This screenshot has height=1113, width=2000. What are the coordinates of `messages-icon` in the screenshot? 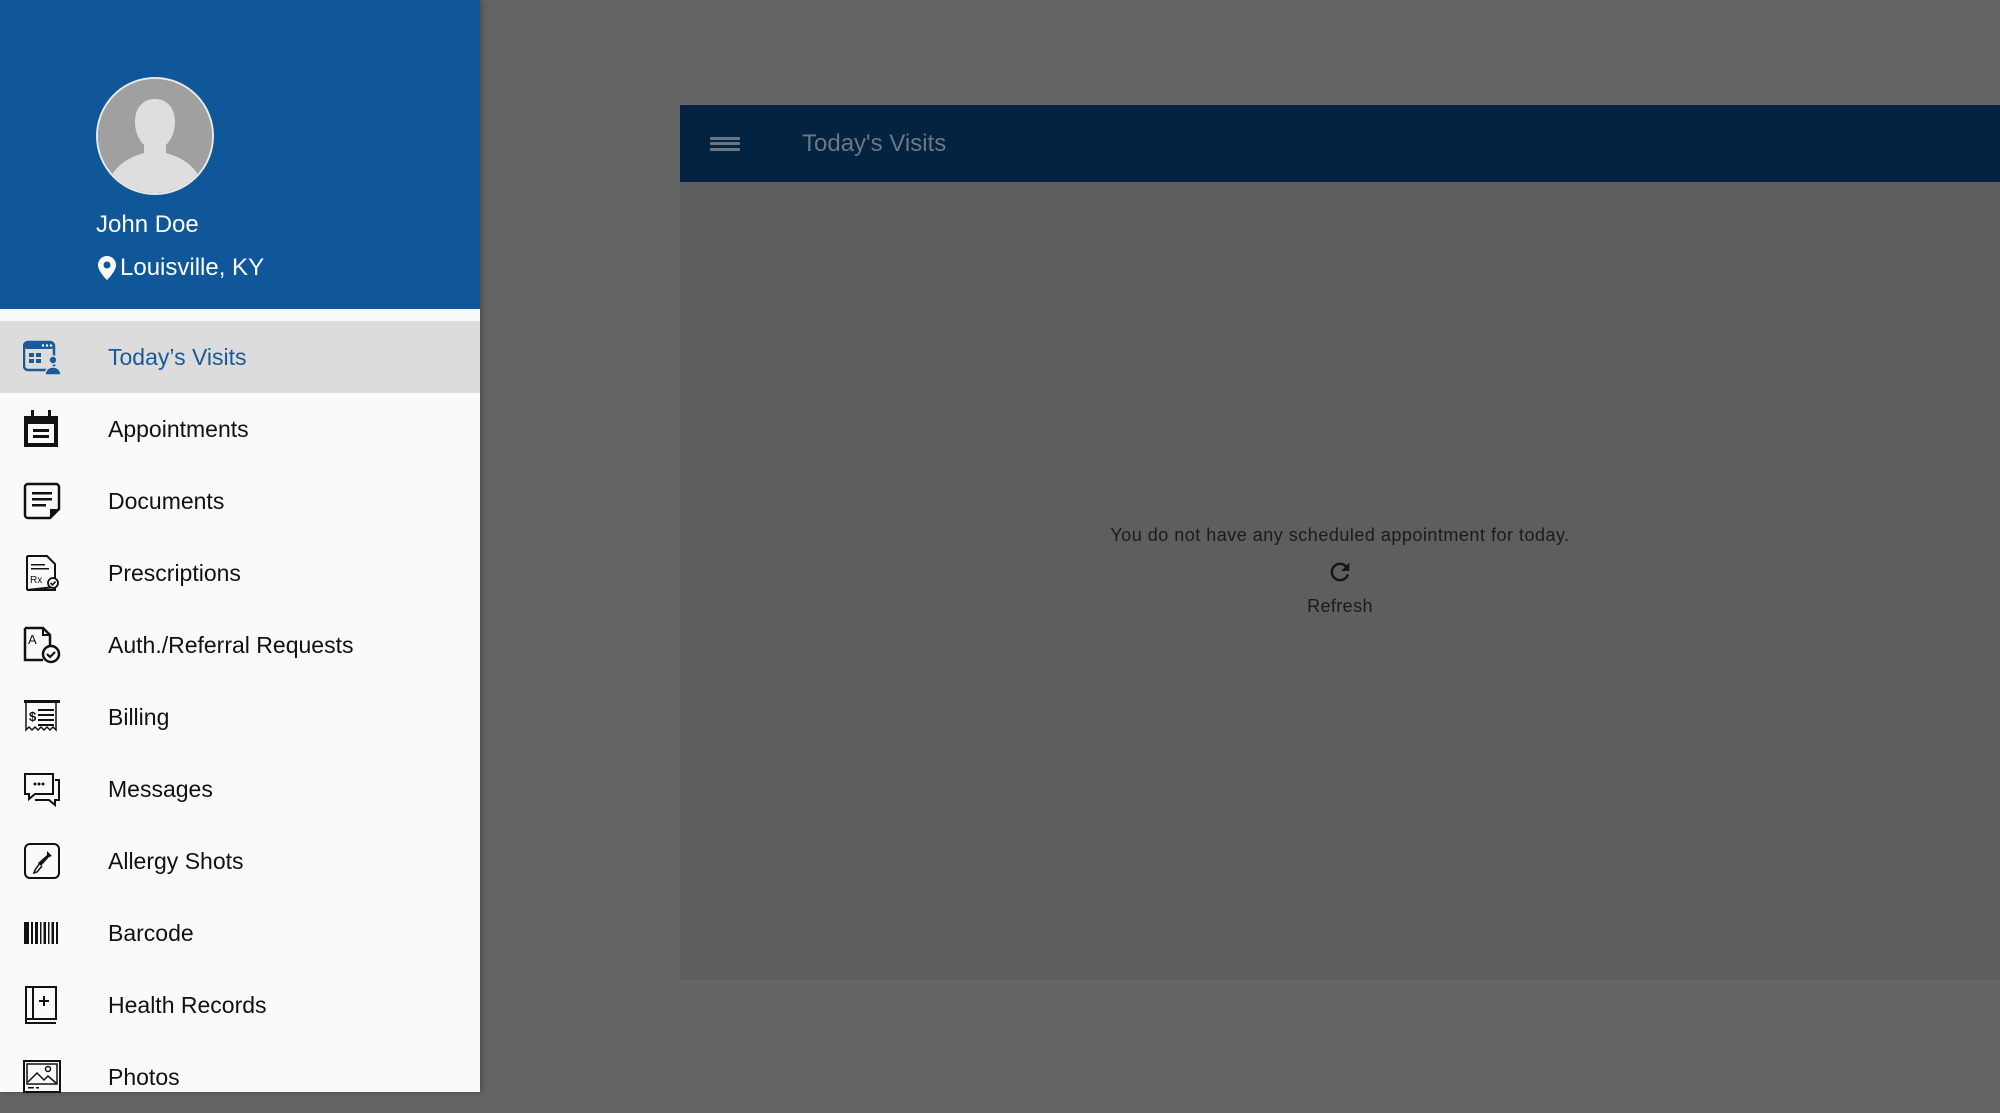 It's located at (42, 789).